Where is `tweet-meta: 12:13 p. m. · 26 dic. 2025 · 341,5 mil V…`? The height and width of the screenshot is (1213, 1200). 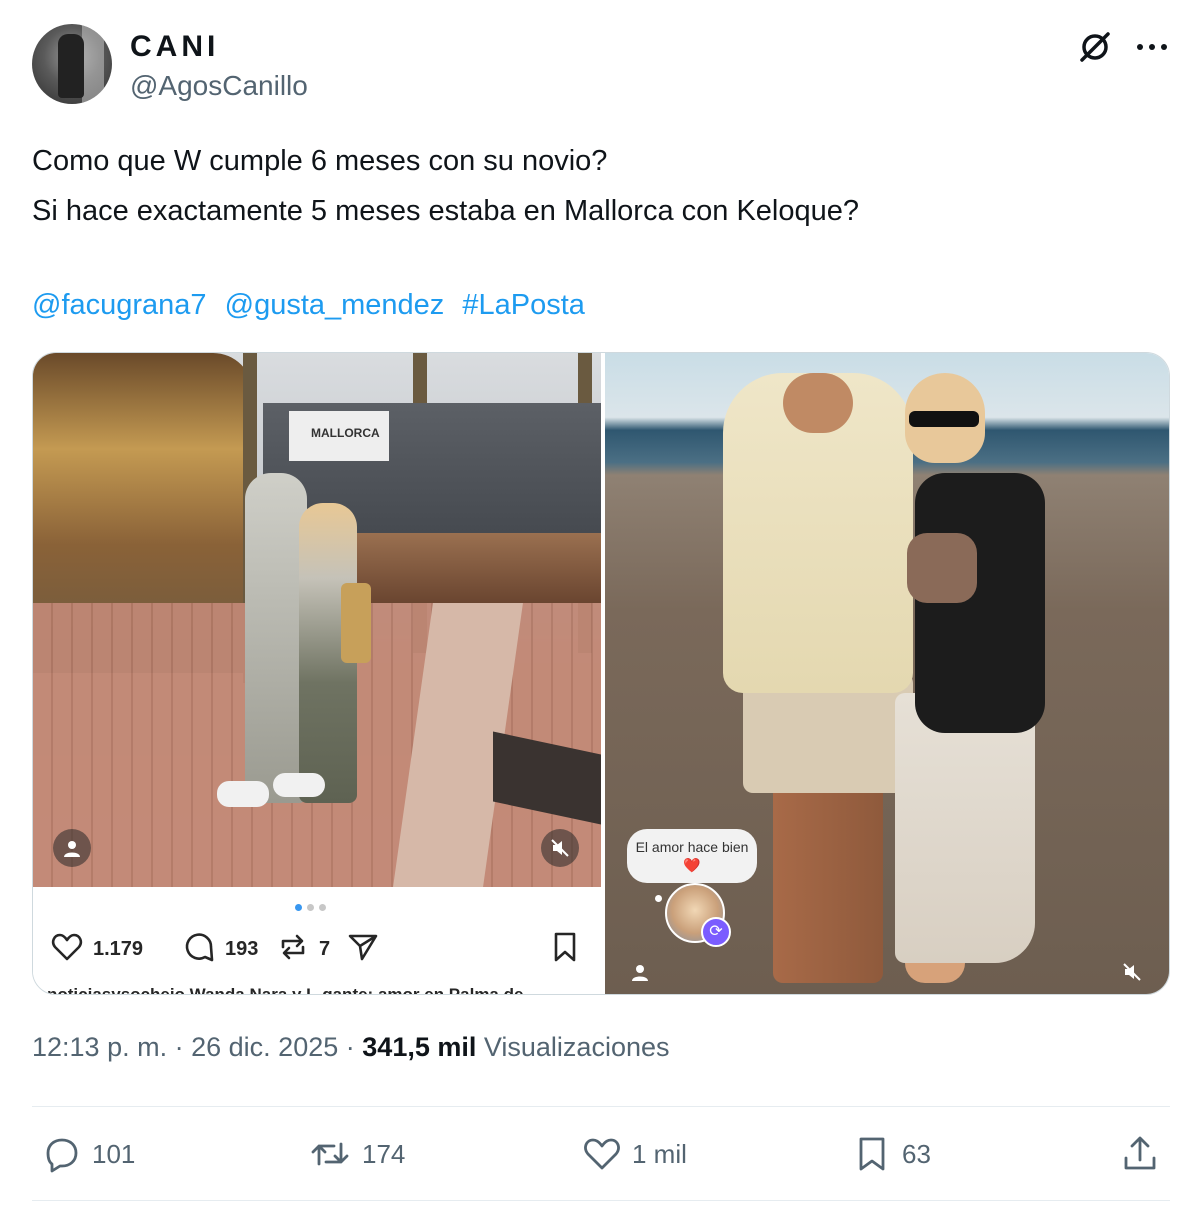 tweet-meta: 12:13 p. m. · 26 dic. 2025 · 341,5 mil V… is located at coordinates (351, 1047).